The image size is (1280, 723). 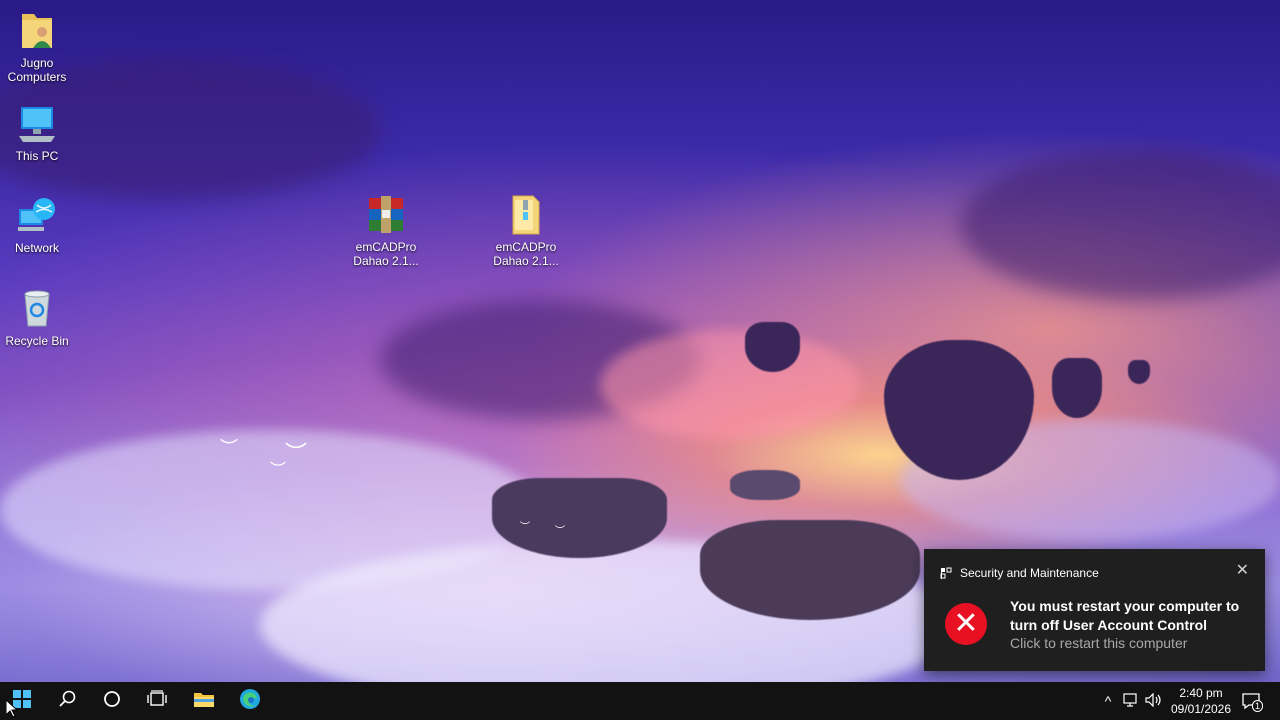 I want to click on clock-time: 2:40 pm, so click(x=1201, y=693).